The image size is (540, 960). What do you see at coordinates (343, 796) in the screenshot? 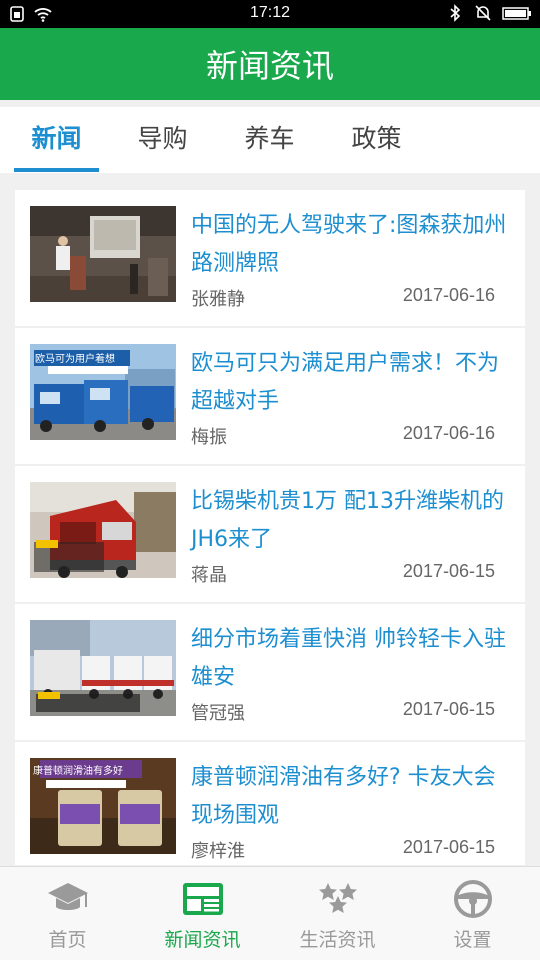
I see `news-title: 康普顿润滑油有多好? 卡友大会现场围观` at bounding box center [343, 796].